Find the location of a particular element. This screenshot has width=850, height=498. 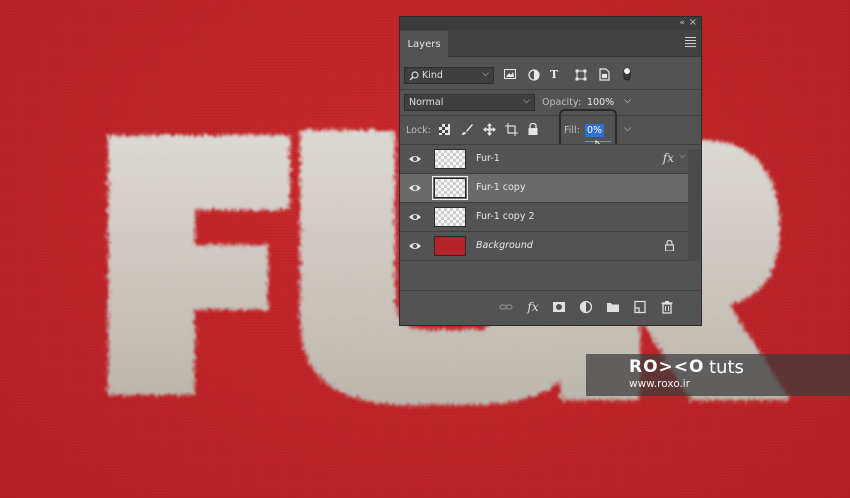

watermark-brand: RO><O is located at coordinates (667, 367).